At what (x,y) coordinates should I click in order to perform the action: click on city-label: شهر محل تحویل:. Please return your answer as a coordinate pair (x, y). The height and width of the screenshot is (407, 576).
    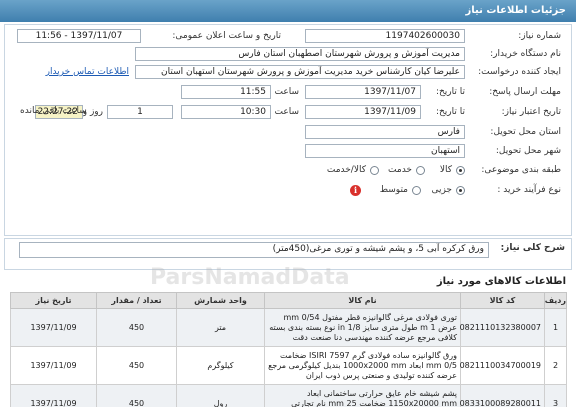
    Looking at the image, I should click on (528, 151).